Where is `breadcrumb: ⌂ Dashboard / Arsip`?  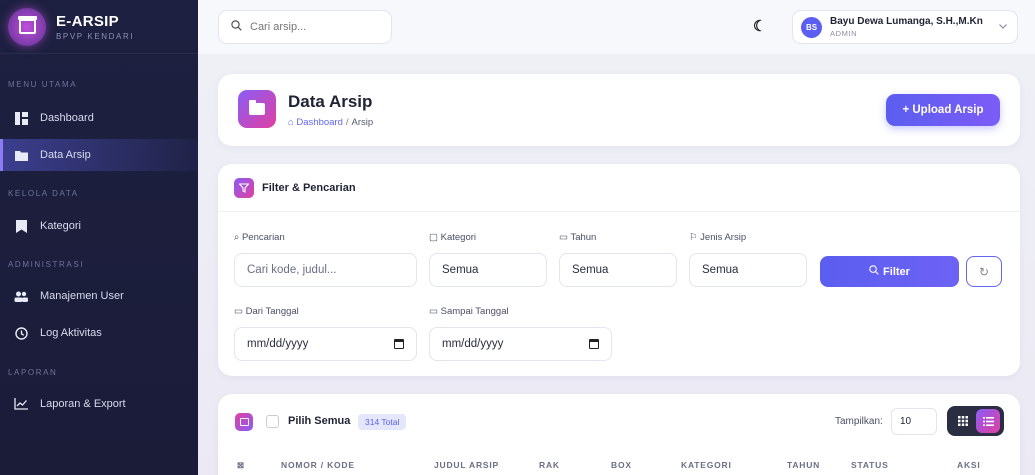
breadcrumb: ⌂ Dashboard / Arsip is located at coordinates (330, 122).